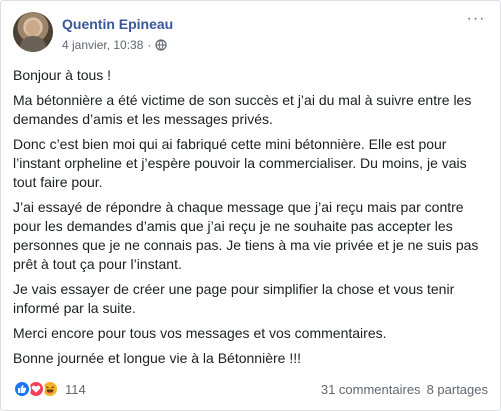  I want to click on reaction-count: 114, so click(75, 389).